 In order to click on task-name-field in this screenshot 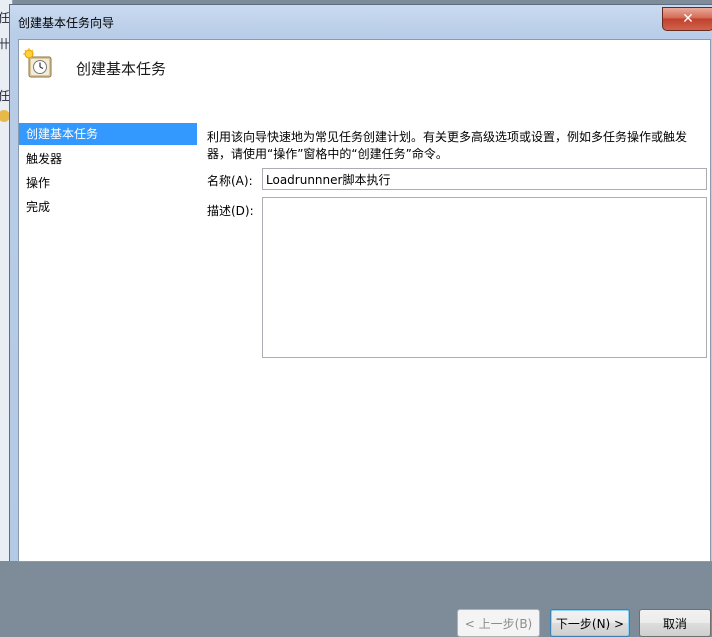, I will do `click(484, 179)`.